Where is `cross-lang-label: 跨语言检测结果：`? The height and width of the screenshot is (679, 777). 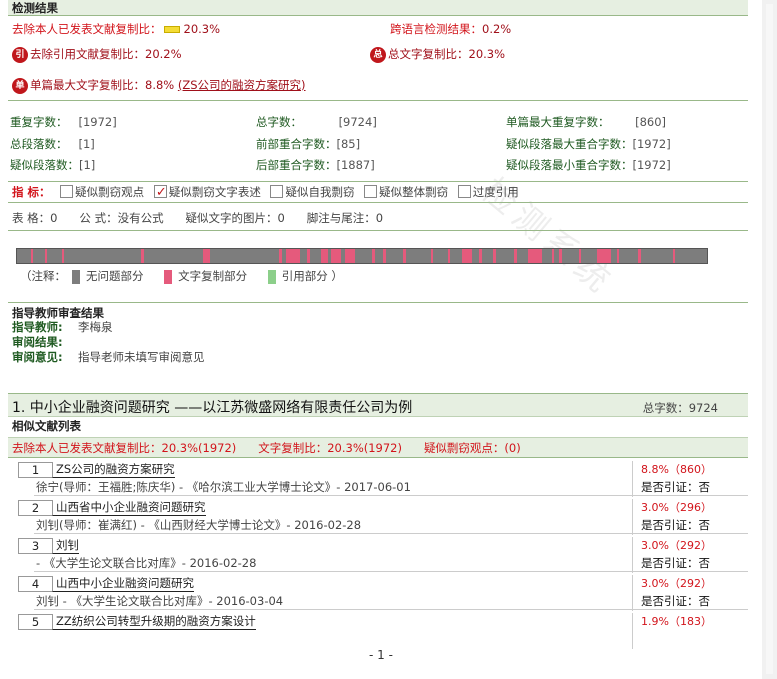
cross-lang-label: 跨语言检测结果： is located at coordinates (436, 29).